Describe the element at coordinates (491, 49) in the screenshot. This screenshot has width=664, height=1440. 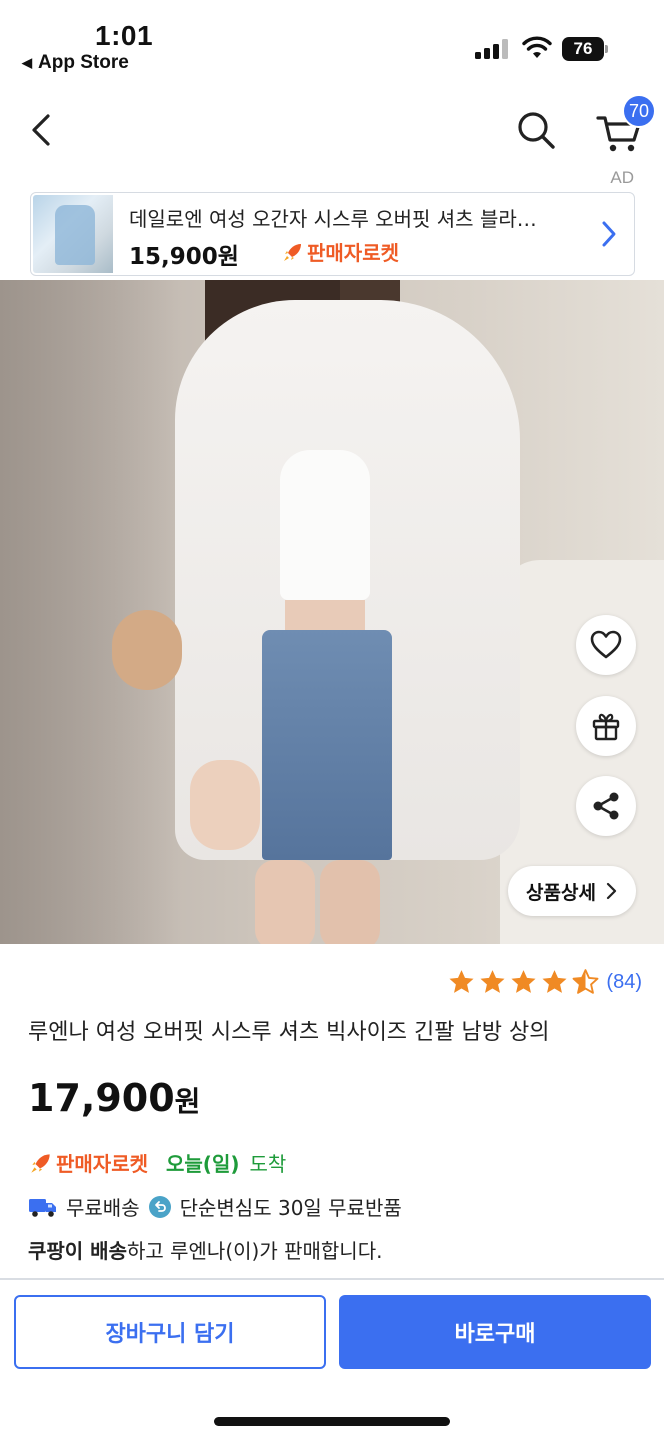
I see `cellular-signal-icon` at that location.